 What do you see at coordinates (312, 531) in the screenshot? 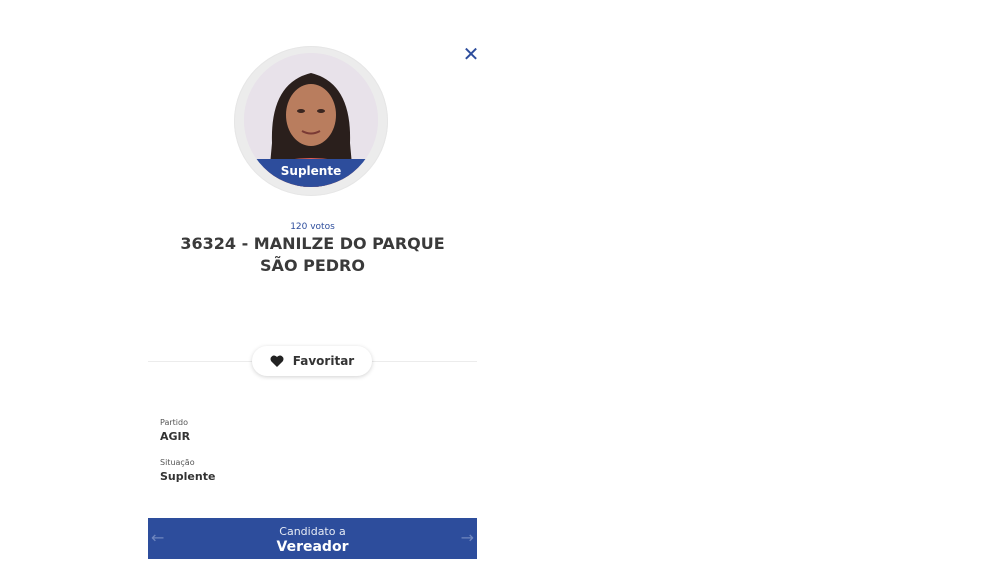
I see `office-subtitle: Candidato a` at bounding box center [312, 531].